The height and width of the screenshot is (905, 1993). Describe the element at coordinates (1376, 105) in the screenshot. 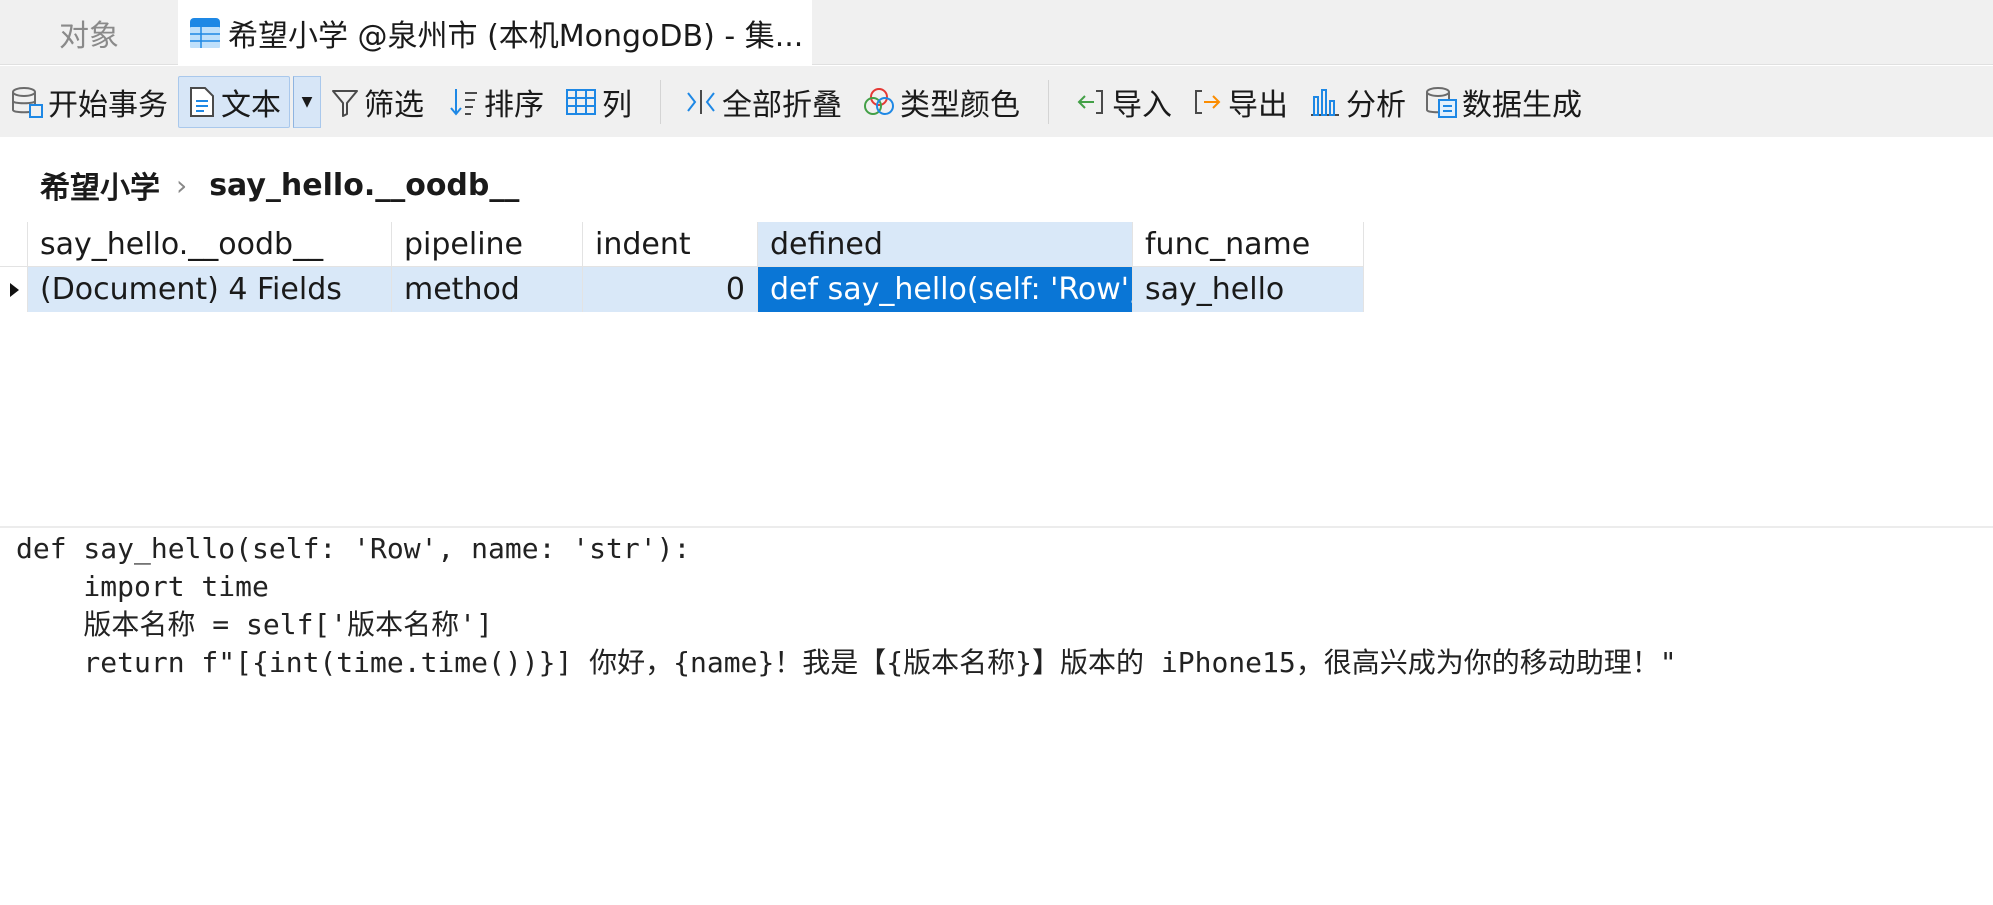

I see `analyze-label: 分析` at that location.